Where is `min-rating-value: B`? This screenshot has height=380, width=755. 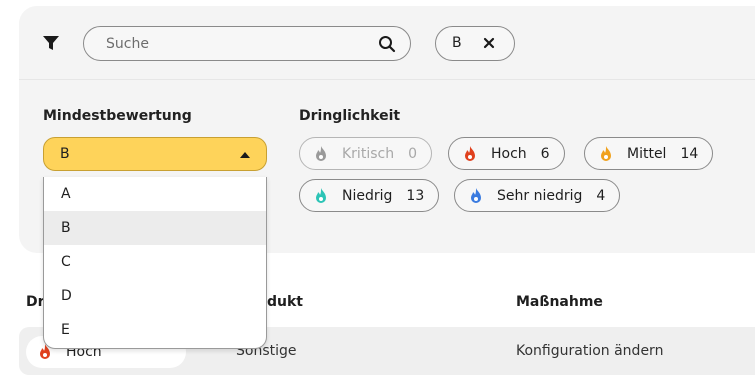 min-rating-value: B is located at coordinates (65, 154).